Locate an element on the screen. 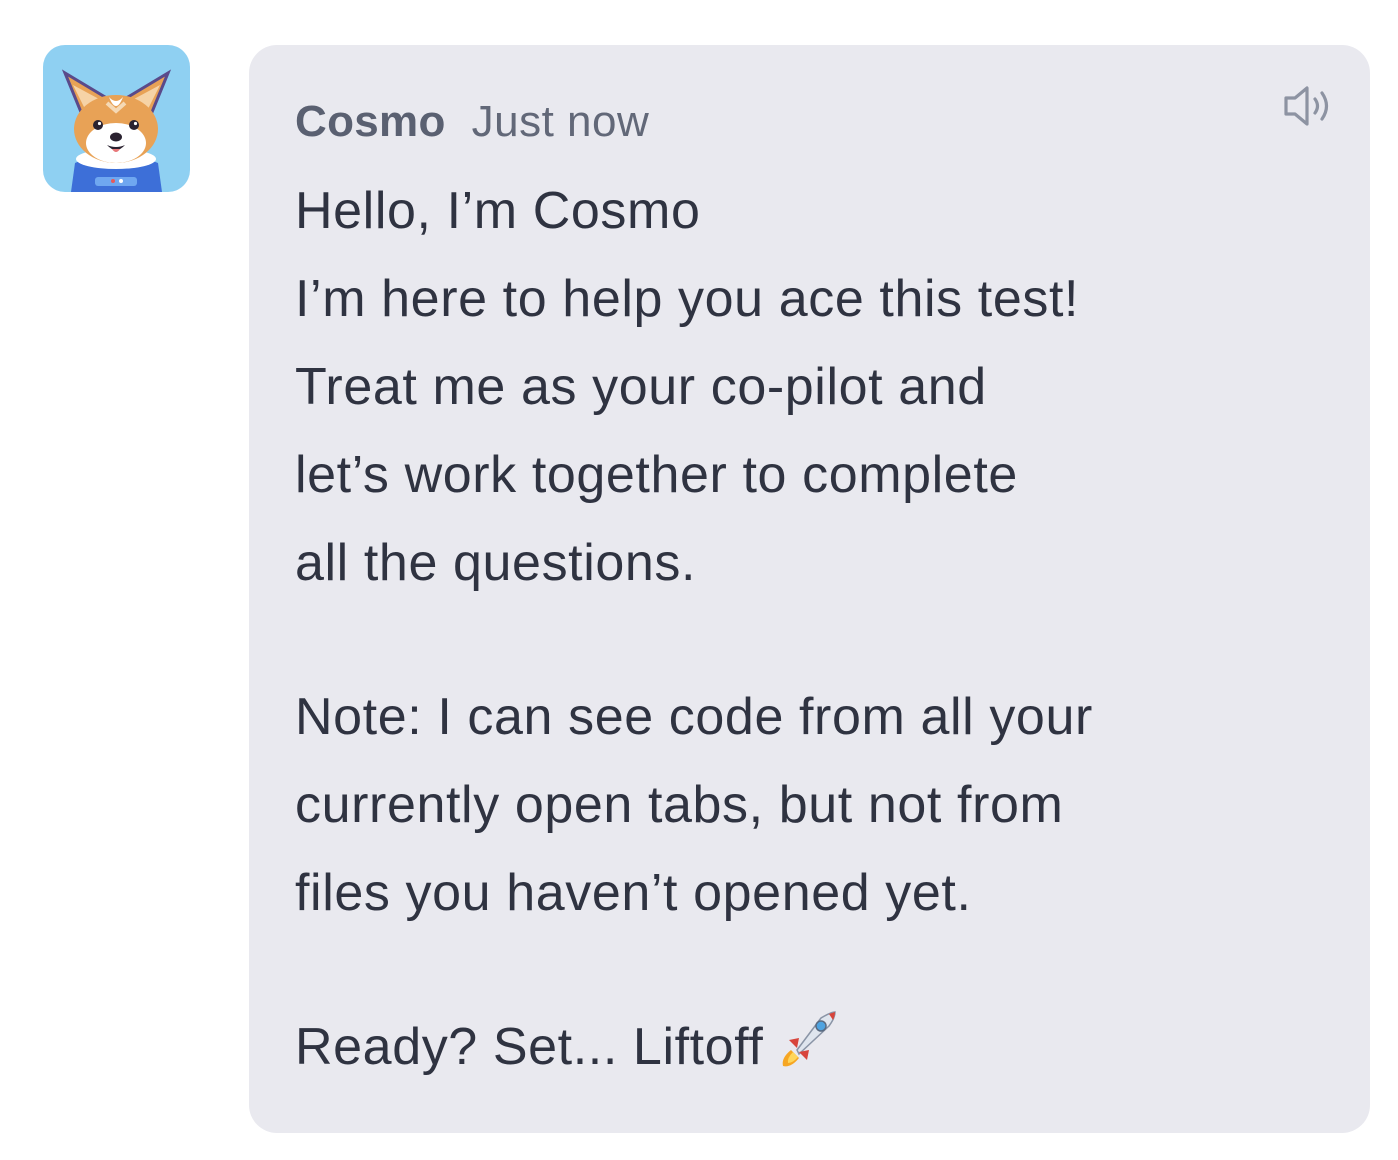  liftoff-text: Ready? Set... Liftoff is located at coordinates (529, 1047).